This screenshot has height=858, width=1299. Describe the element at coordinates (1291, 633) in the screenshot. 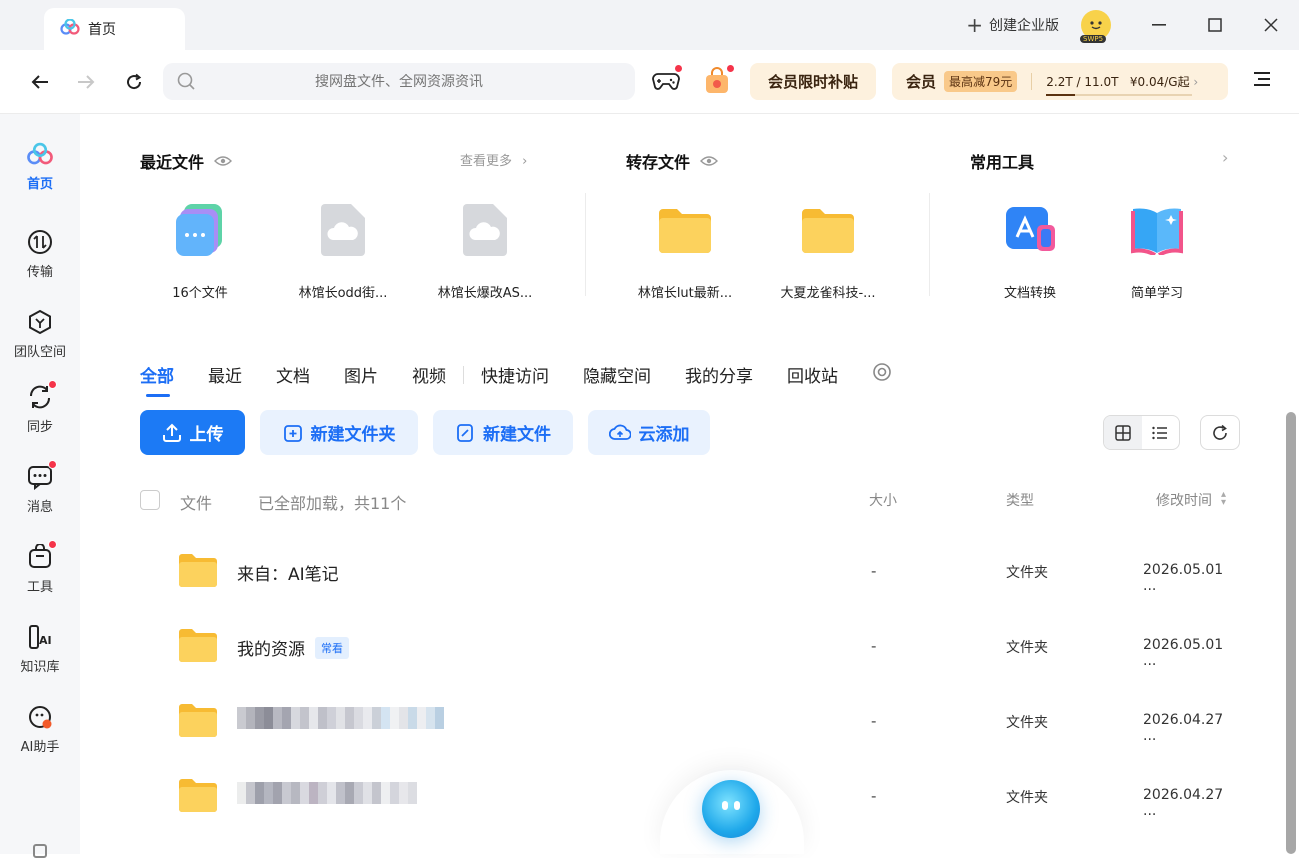

I see `vertical-scrollbar` at that location.